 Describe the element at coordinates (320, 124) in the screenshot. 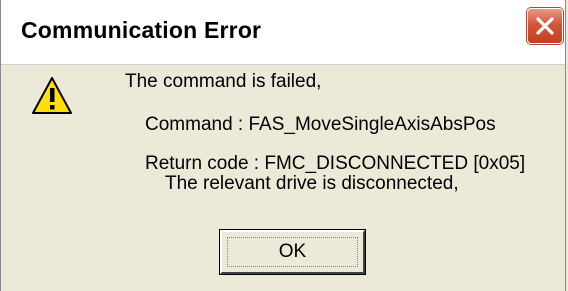

I see `command-line: Command : FAS_MoveSingleAxisAbsPos` at that location.